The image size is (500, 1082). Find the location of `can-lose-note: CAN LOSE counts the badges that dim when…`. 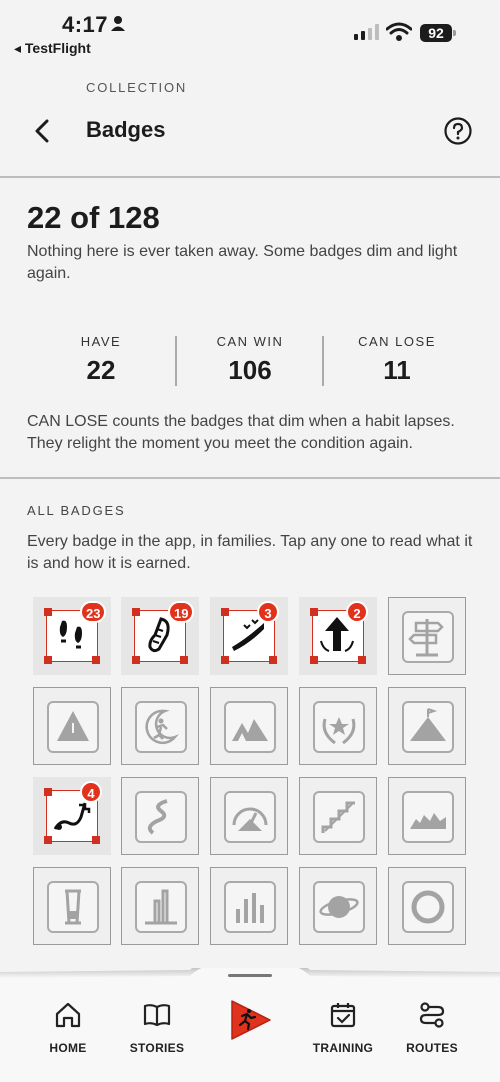

can-lose-note: CAN LOSE counts the badges that dim when… is located at coordinates (241, 432).